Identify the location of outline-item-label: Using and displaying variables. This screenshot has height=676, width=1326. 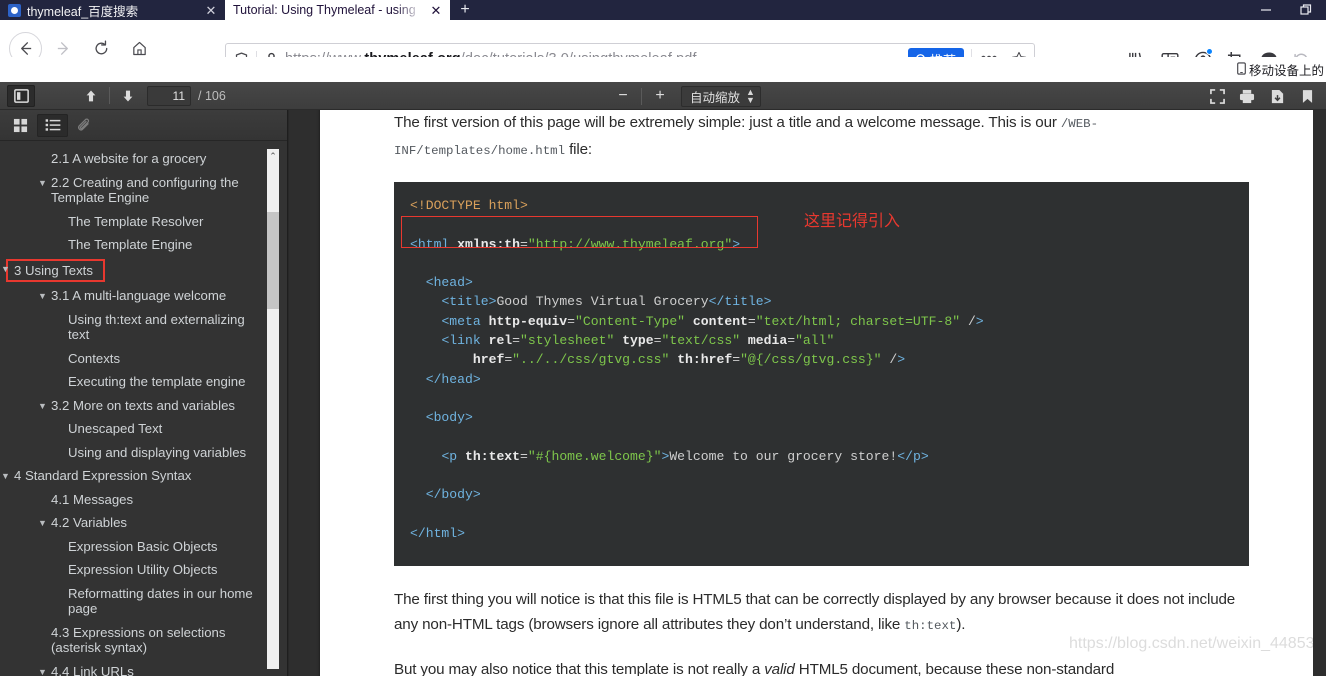
(157, 452).